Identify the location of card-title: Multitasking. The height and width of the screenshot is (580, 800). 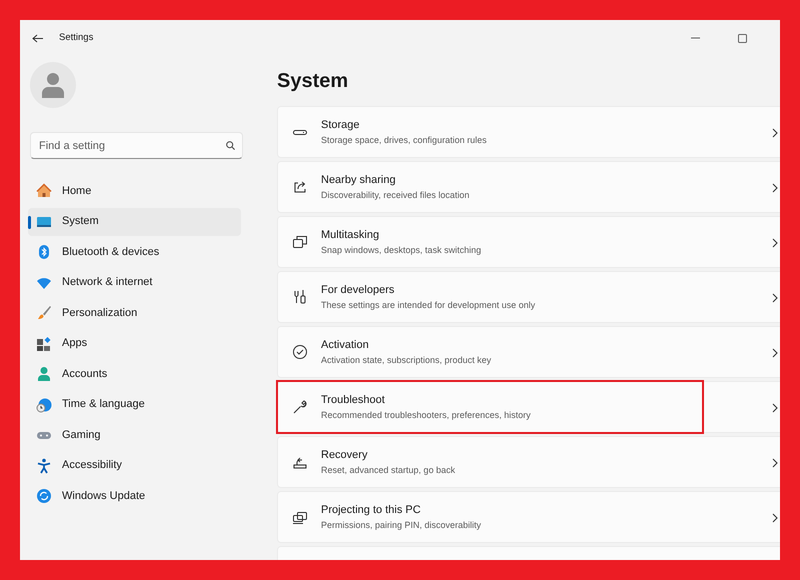
(350, 235).